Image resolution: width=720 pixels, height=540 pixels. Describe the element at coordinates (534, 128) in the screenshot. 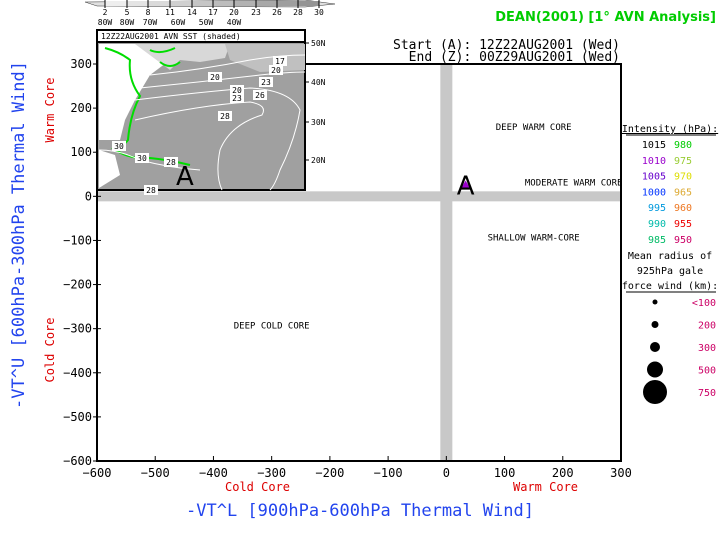

I see `region-label: DEEP WARM CORE` at that location.